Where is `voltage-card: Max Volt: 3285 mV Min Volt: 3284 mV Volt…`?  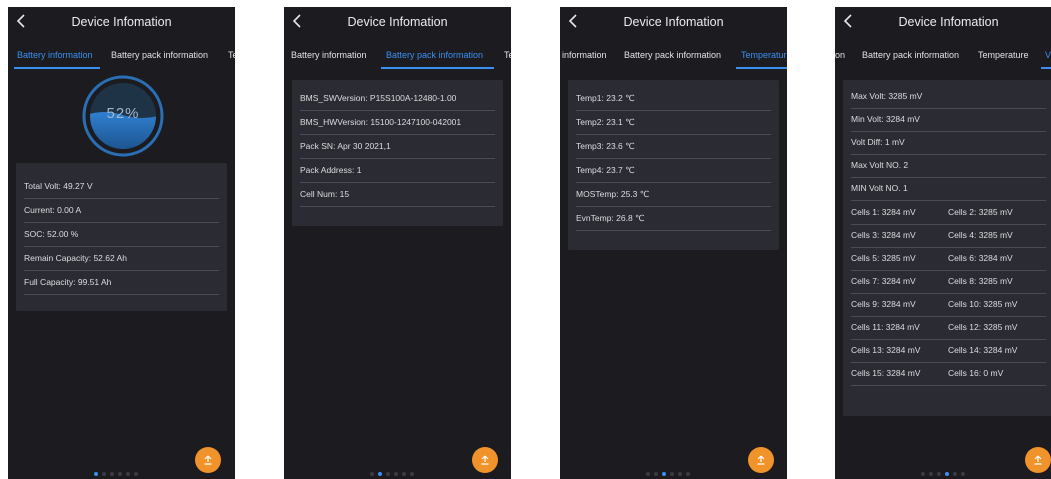 voltage-card: Max Volt: 3285 mV Min Volt: 3284 mV Volt… is located at coordinates (947, 248).